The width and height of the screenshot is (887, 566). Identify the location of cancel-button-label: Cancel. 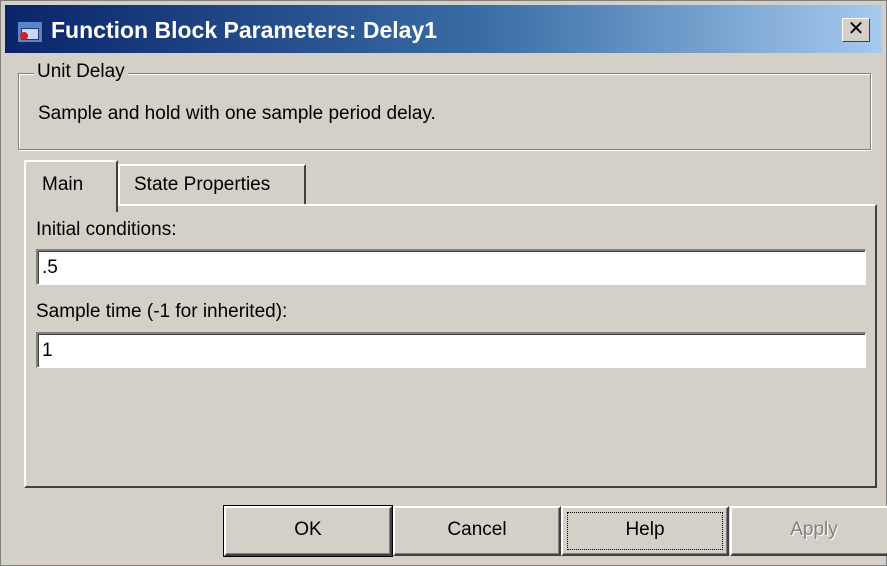
(477, 529).